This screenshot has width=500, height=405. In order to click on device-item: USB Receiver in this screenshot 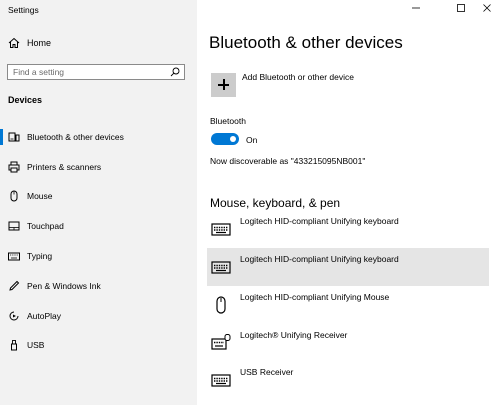, I will do `click(348, 380)`.